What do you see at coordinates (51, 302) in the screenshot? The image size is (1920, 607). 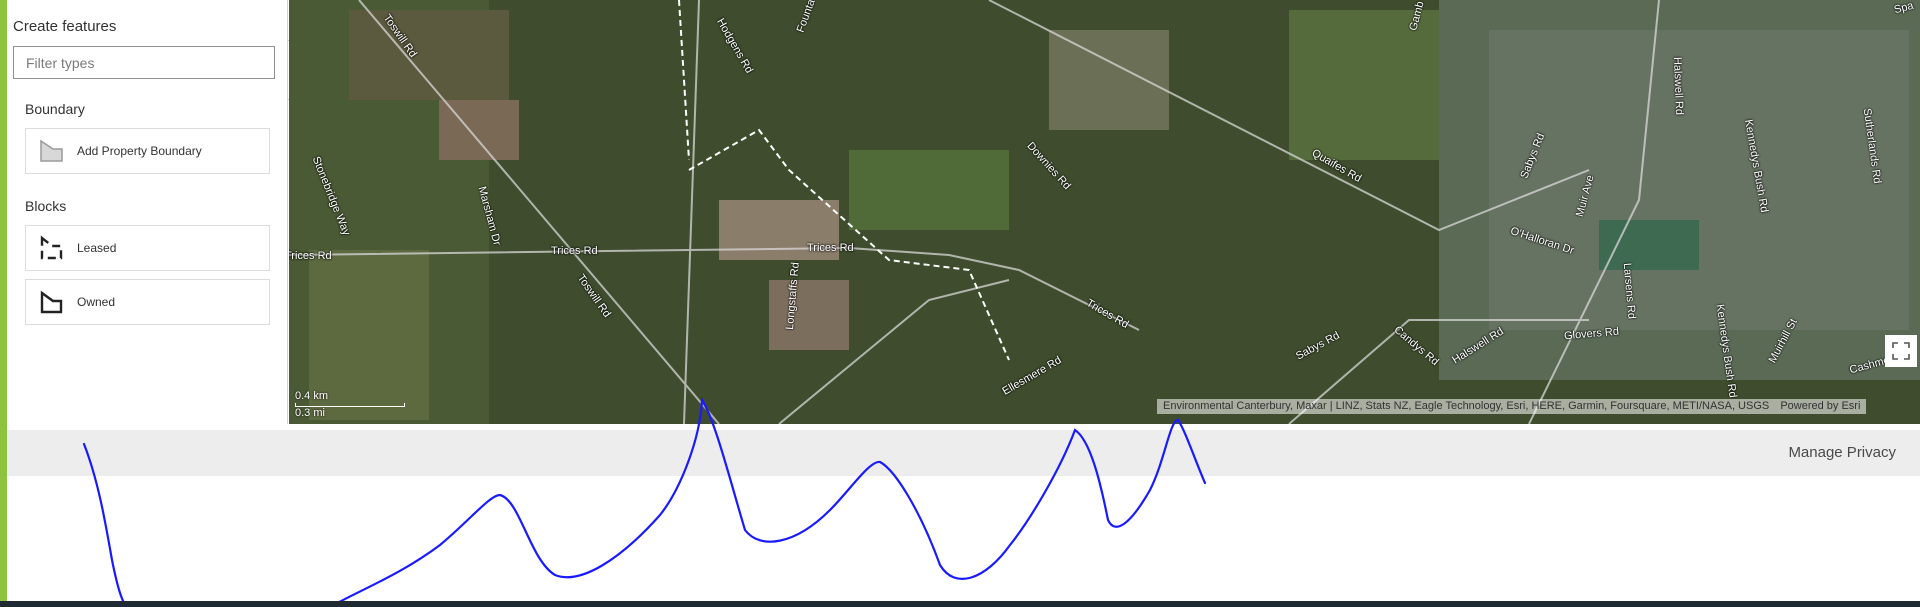 I see `polygon-outline-icon` at bounding box center [51, 302].